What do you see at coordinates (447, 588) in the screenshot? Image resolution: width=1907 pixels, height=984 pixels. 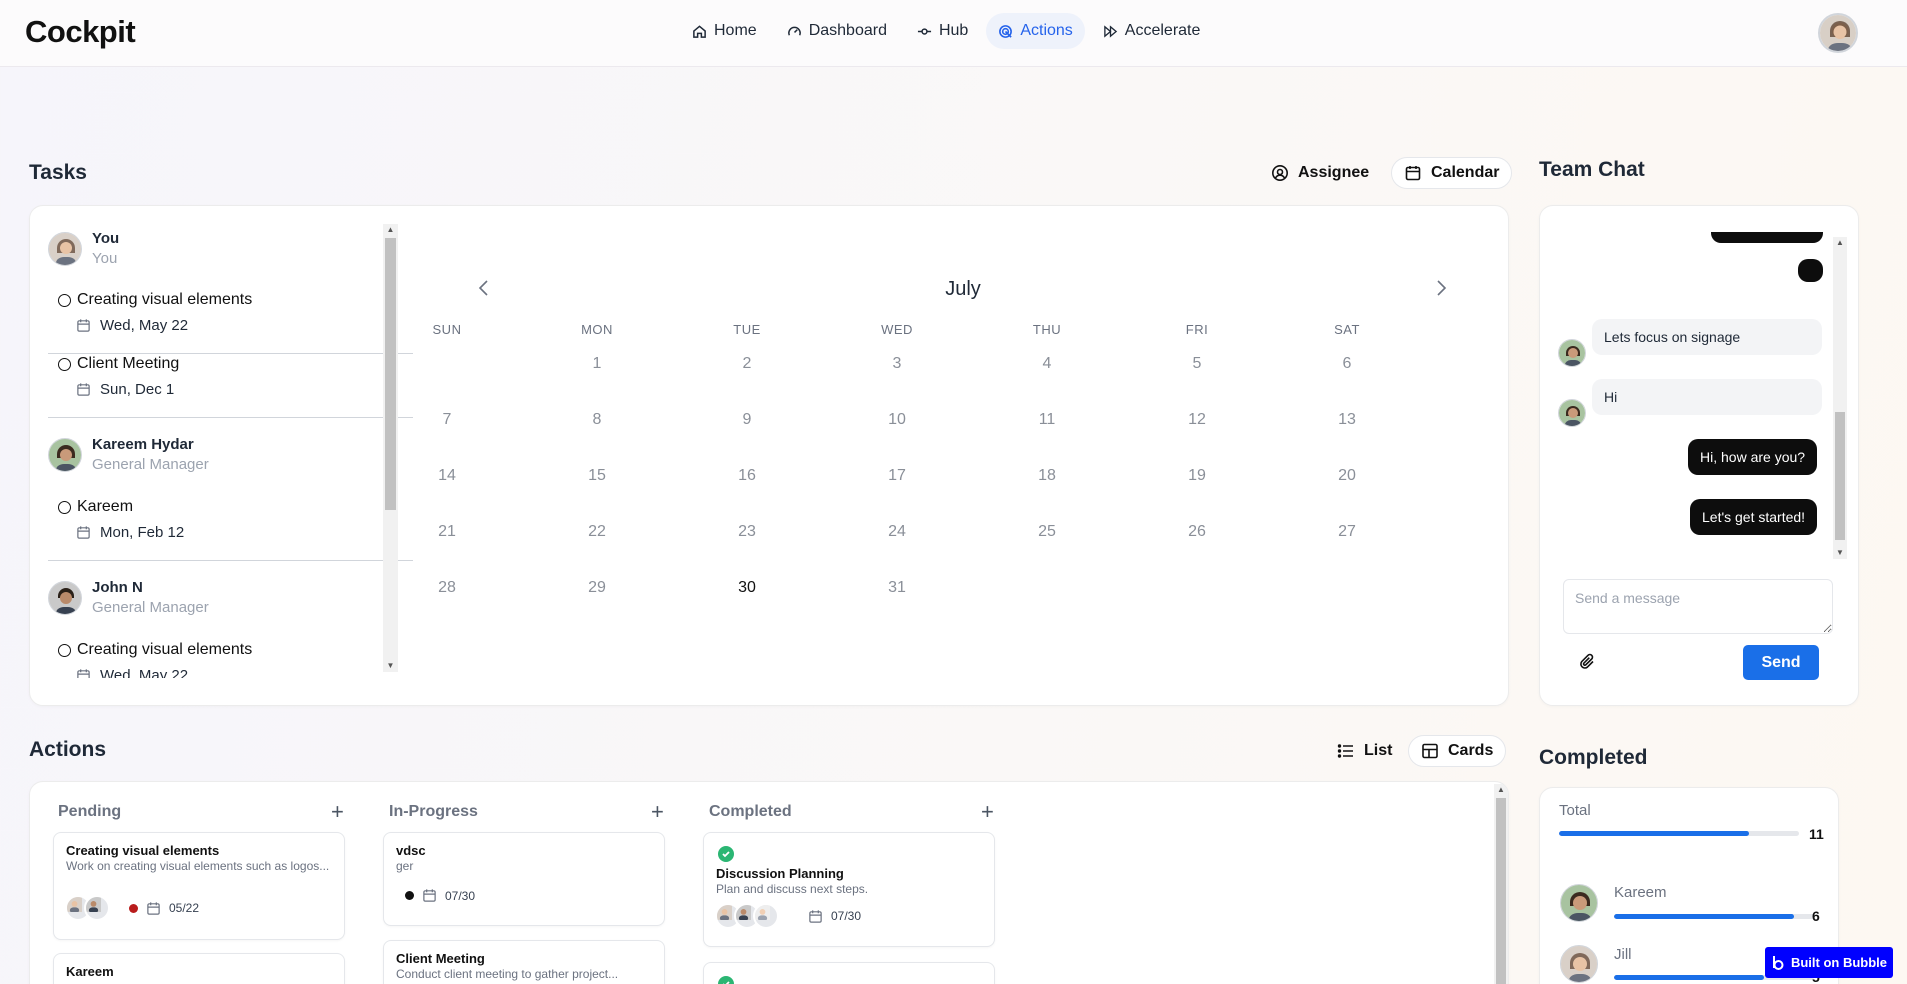 I see `calendar-day: 28` at bounding box center [447, 588].